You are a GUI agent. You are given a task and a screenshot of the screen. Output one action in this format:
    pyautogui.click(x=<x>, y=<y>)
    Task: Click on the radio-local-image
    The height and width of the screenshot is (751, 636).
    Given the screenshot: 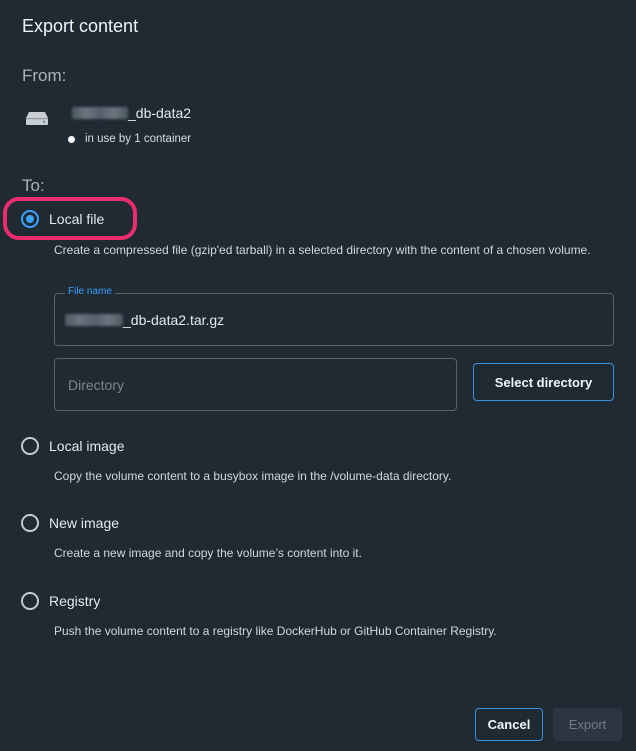 What is the action you would take?
    pyautogui.click(x=30, y=446)
    